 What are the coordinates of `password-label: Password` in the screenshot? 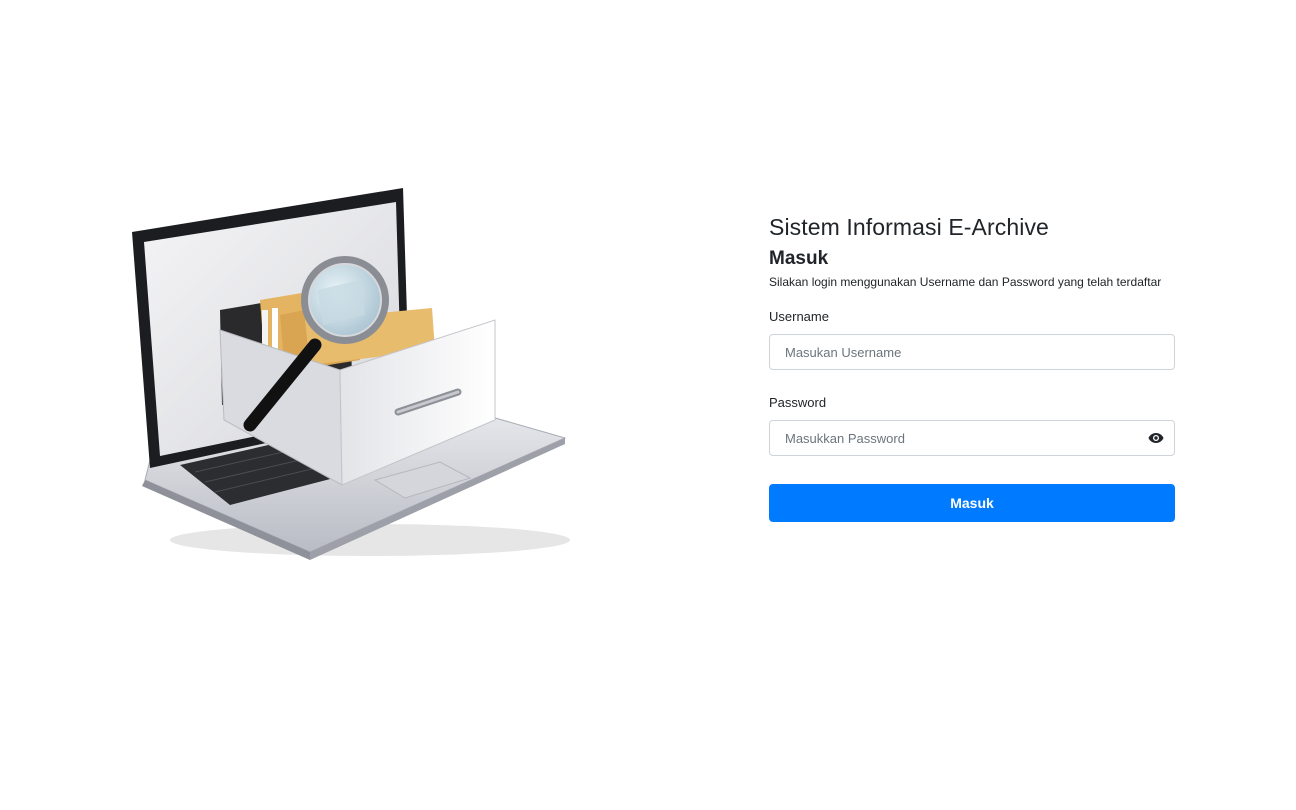 It's located at (798, 402).